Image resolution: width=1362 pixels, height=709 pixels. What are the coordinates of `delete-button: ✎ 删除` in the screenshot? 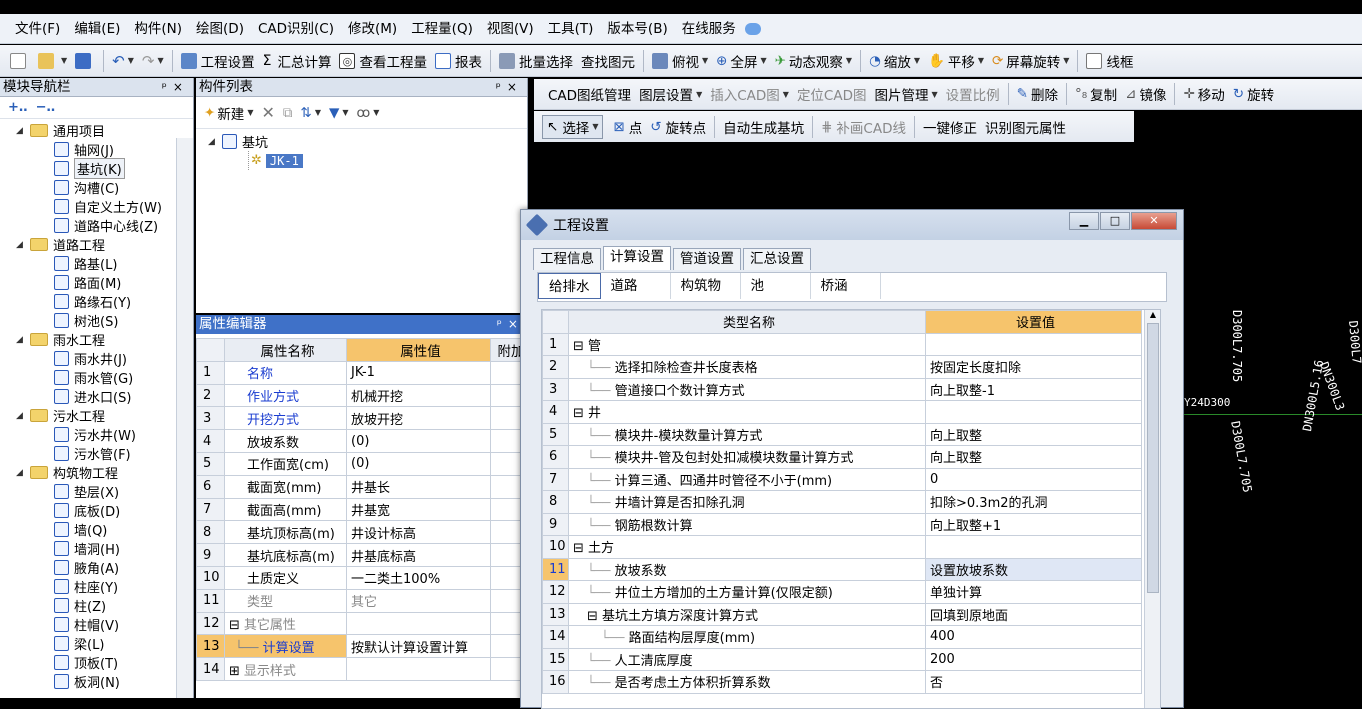 It's located at (1037, 94).